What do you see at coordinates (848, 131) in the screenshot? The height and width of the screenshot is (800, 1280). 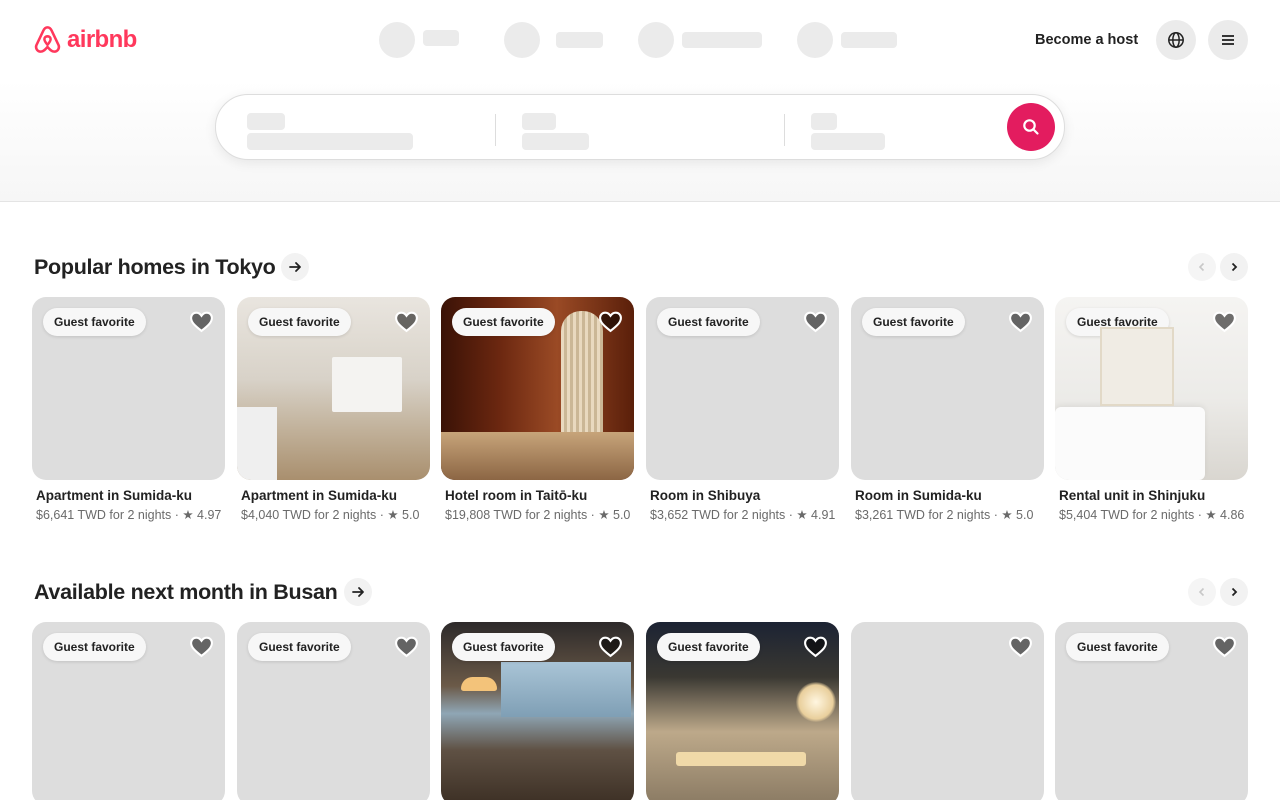 I see `search-field-who` at bounding box center [848, 131].